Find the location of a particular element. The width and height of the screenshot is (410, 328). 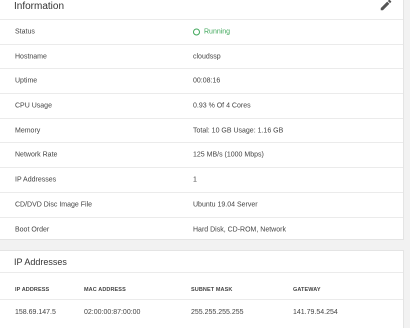

pencil-icon is located at coordinates (386, 5).